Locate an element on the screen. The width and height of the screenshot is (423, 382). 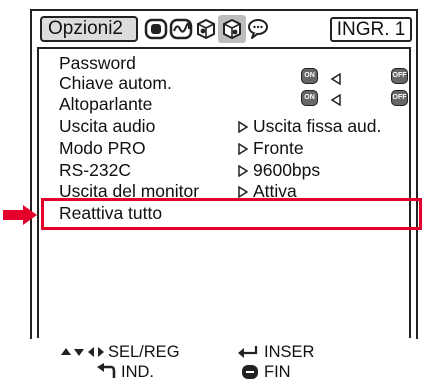
chiave-autom-arrow-icon is located at coordinates (335, 79).